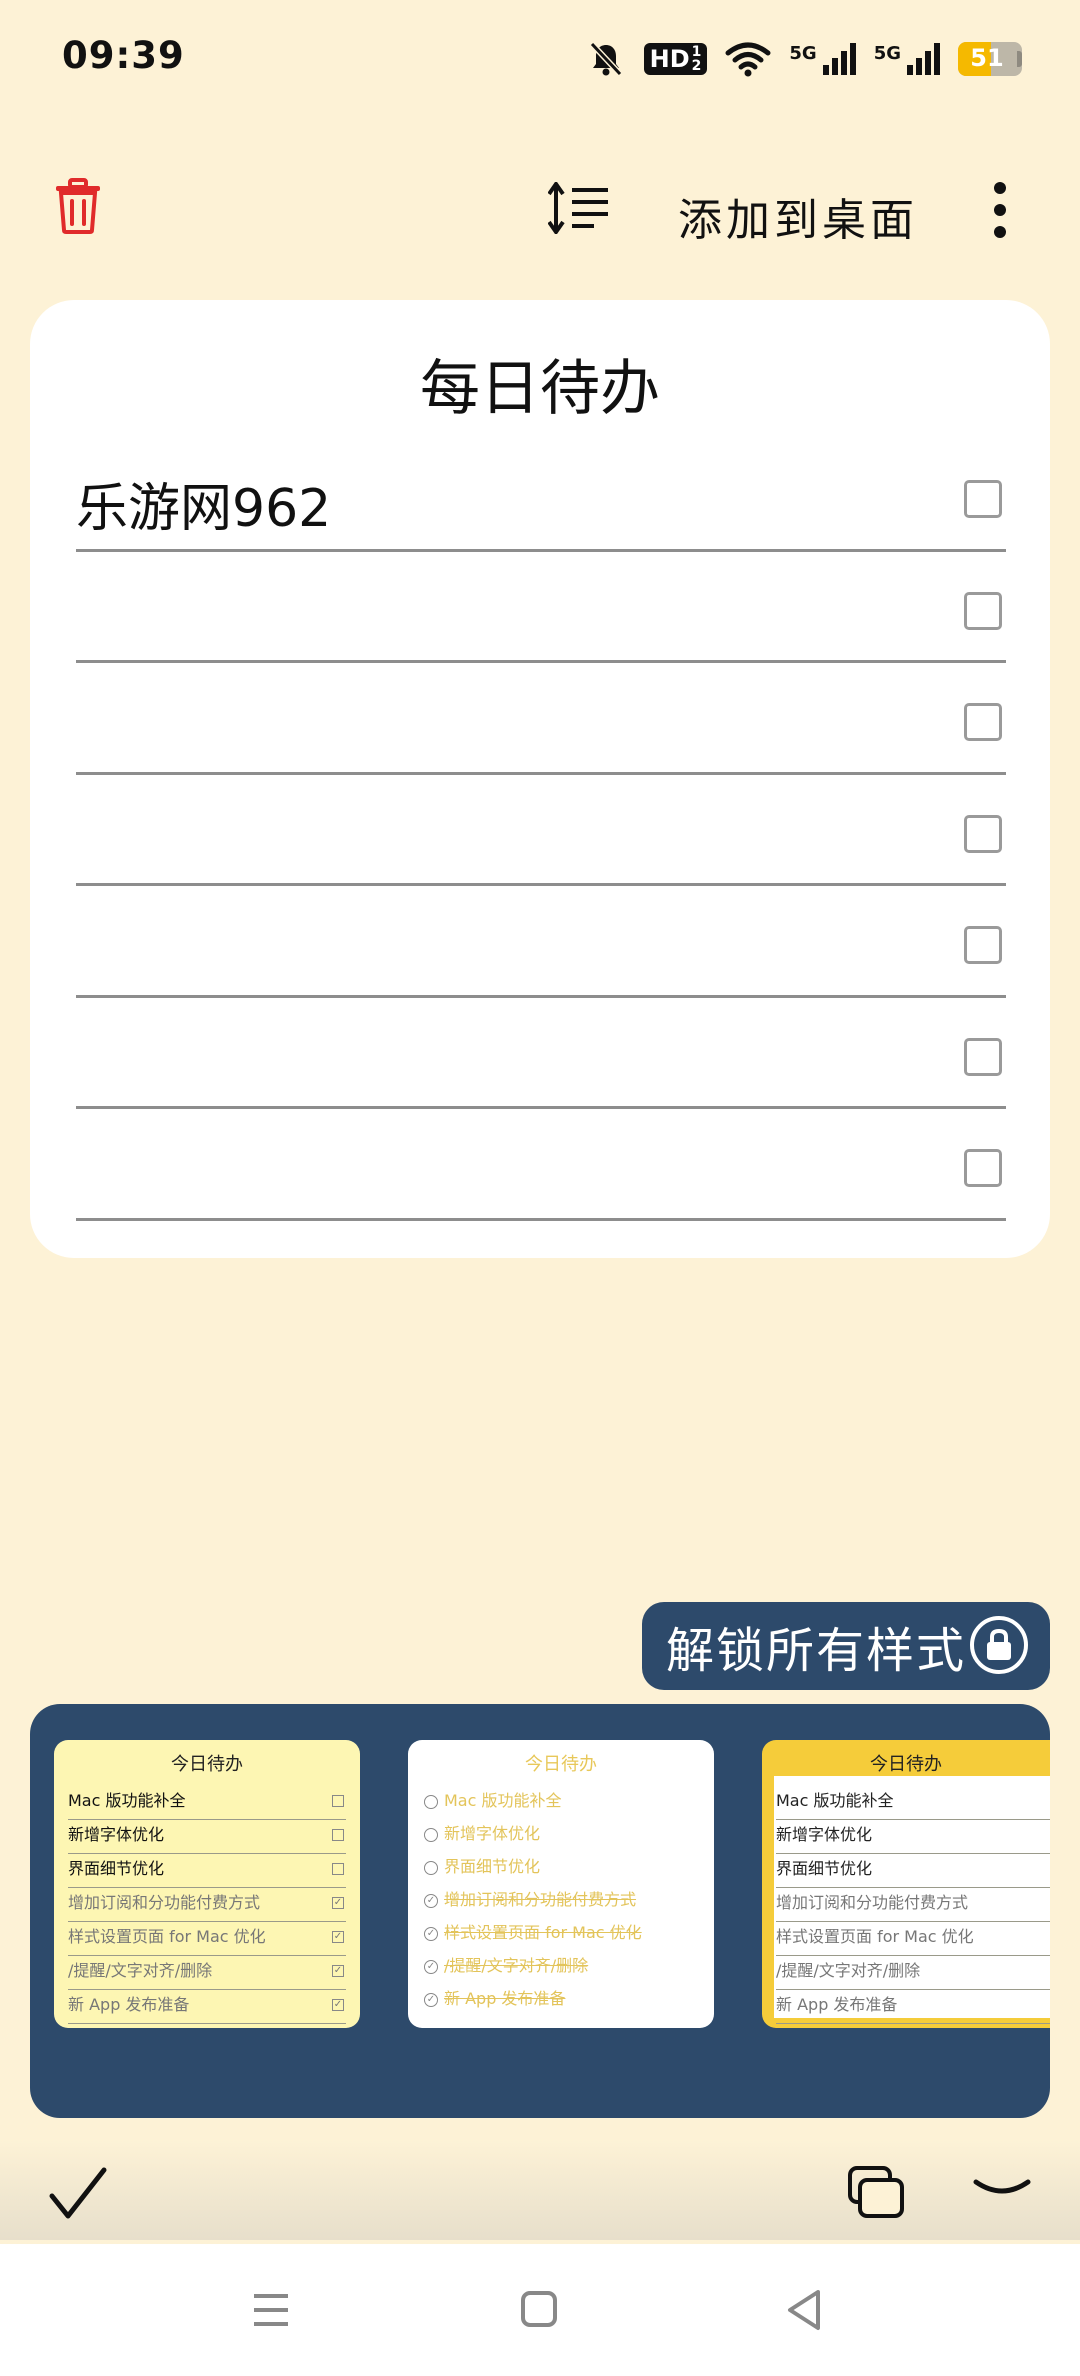  Describe the element at coordinates (540, 383) in the screenshot. I see `note-title: 每日待办` at that location.